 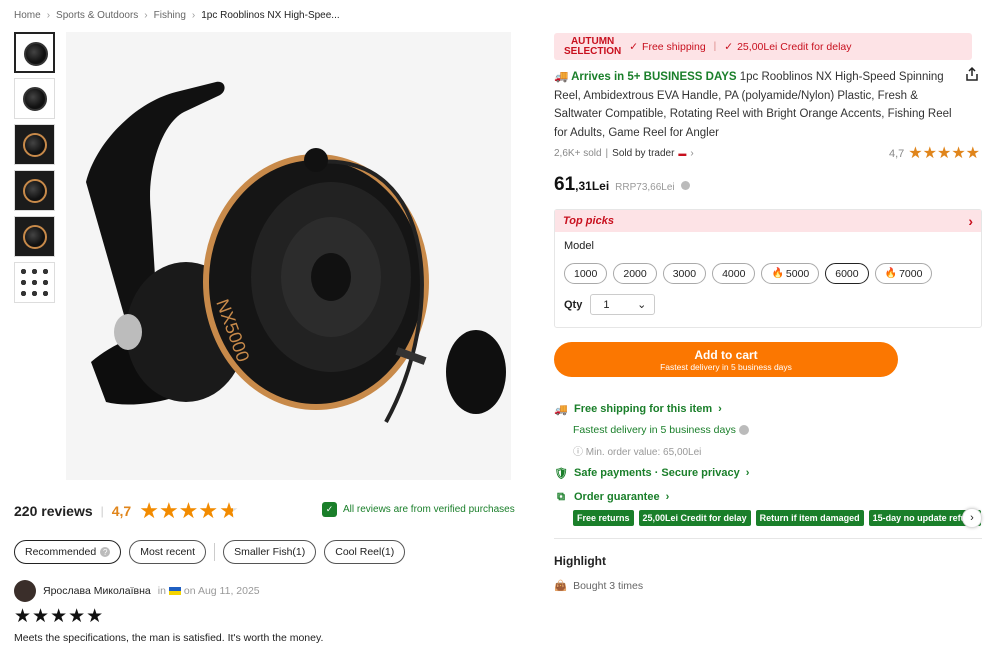 I want to click on model-label-text: 3000, so click(x=684, y=273).